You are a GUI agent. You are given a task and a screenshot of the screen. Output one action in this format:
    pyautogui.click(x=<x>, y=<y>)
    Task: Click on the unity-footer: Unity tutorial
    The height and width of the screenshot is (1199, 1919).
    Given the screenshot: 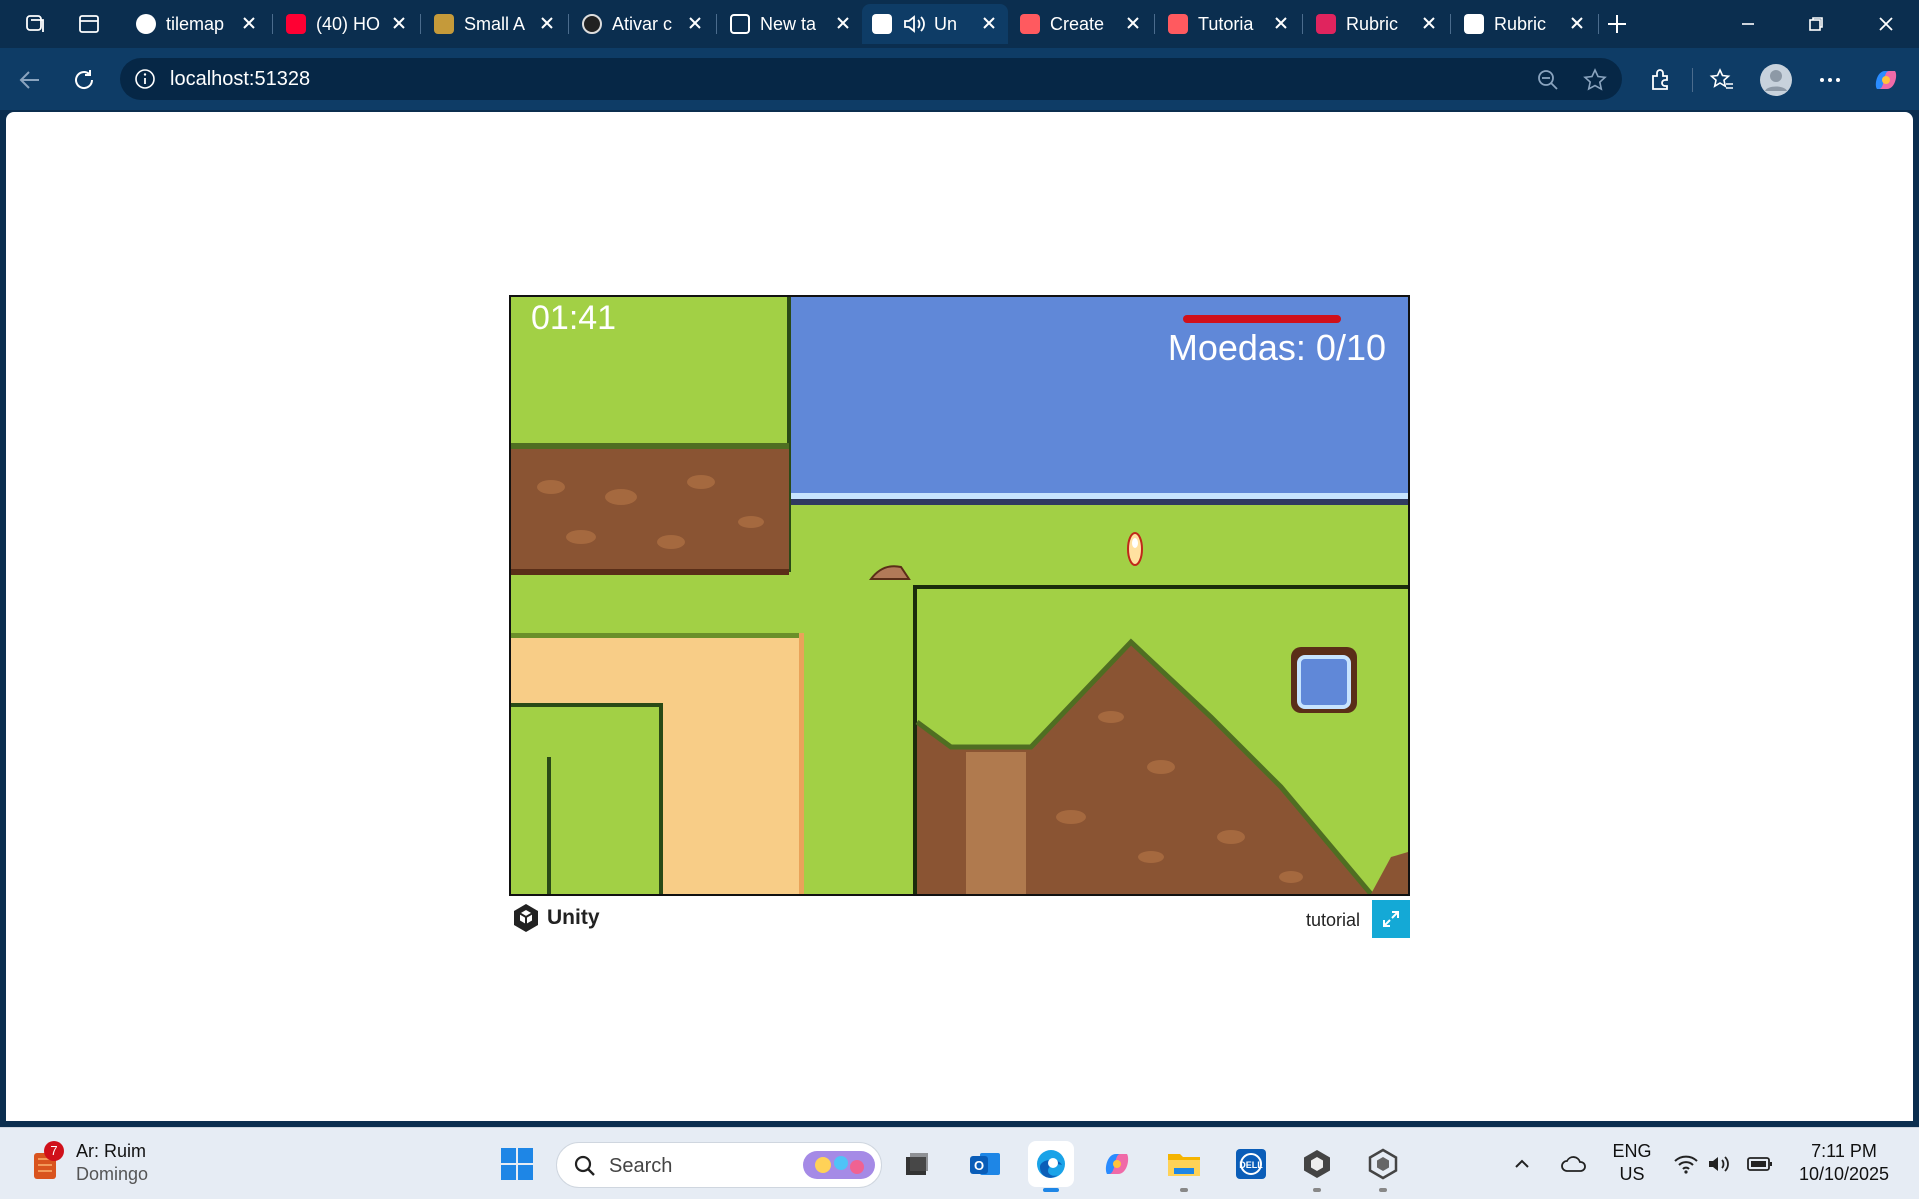 What is the action you would take?
    pyautogui.click(x=959, y=920)
    